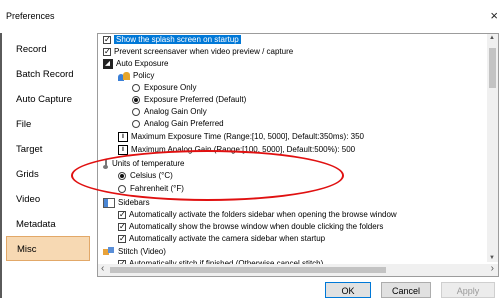 The height and width of the screenshot is (299, 499). I want to click on auto-exposure-group: Auto Exposure, so click(135, 63).